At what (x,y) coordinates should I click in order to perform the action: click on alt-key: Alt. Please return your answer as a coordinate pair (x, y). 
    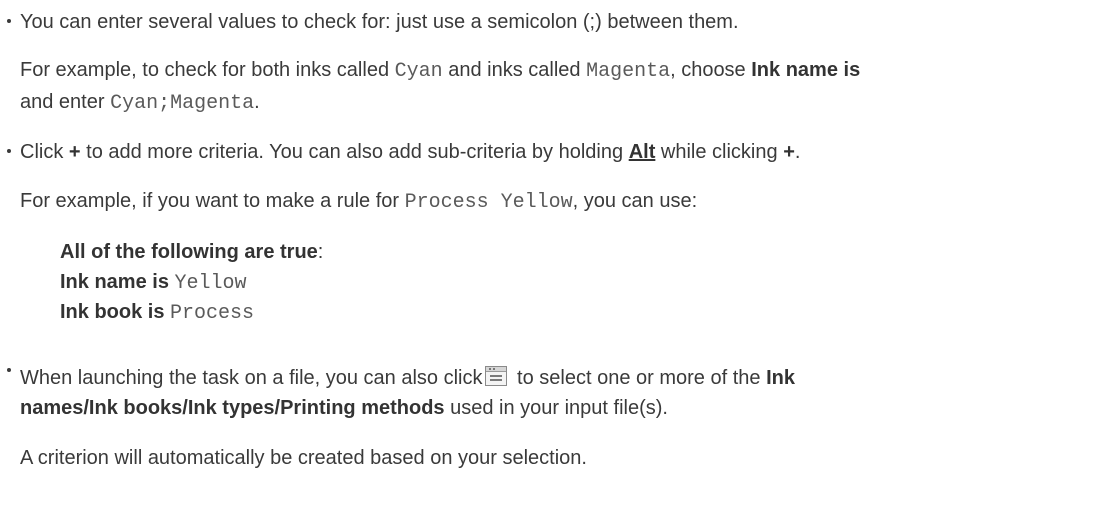
    Looking at the image, I should click on (642, 152).